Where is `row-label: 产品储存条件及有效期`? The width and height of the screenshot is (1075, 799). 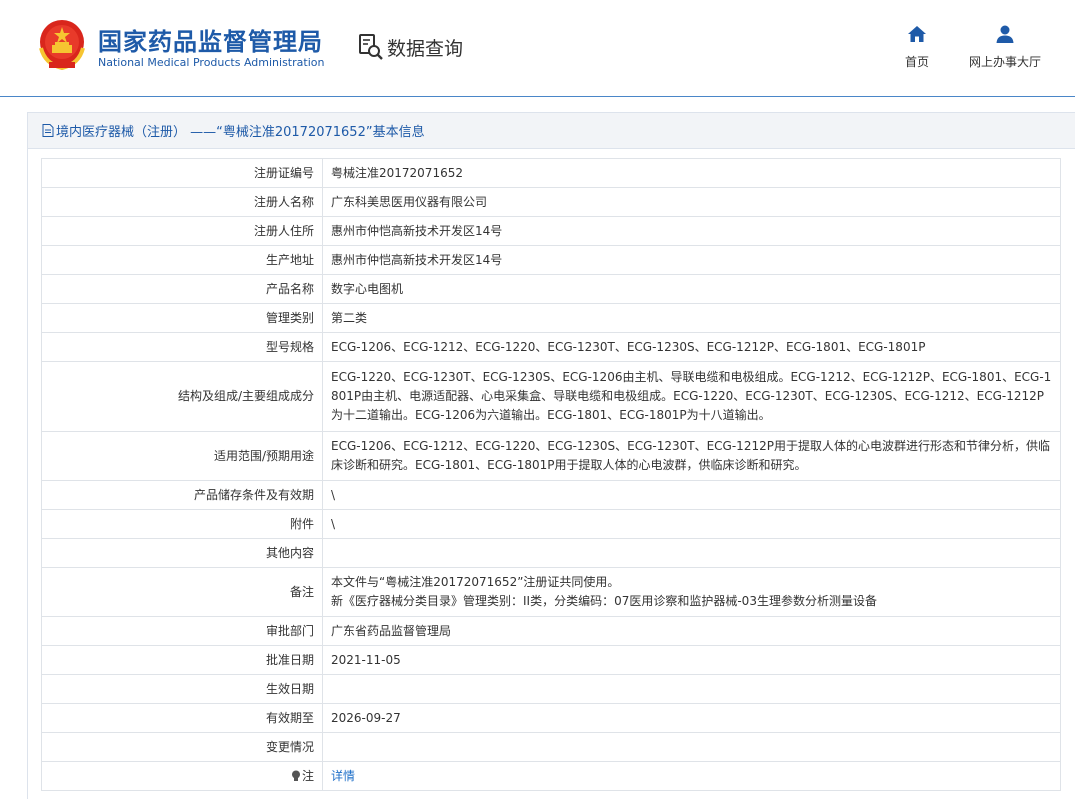 row-label: 产品储存条件及有效期 is located at coordinates (182, 495).